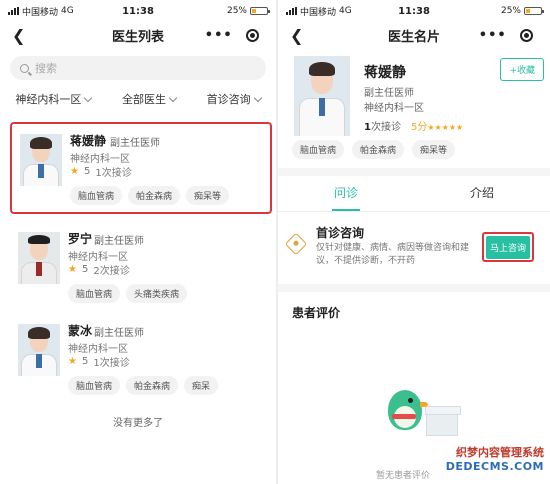 This screenshot has width=550, height=484. I want to click on nav-bar: ❮ 医生列表 •••, so click(138, 35).